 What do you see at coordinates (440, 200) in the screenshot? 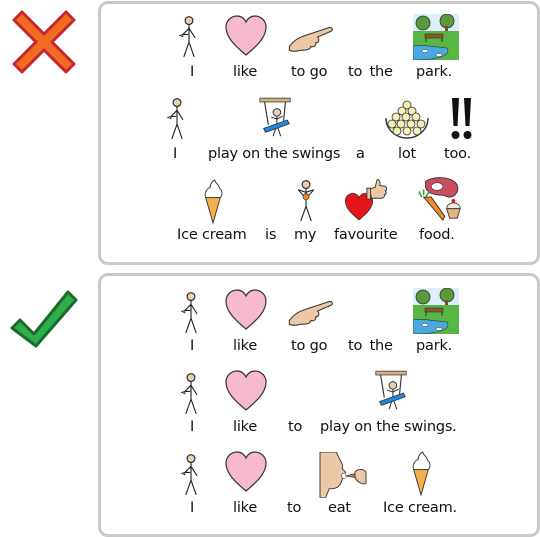
I see `food-icon` at bounding box center [440, 200].